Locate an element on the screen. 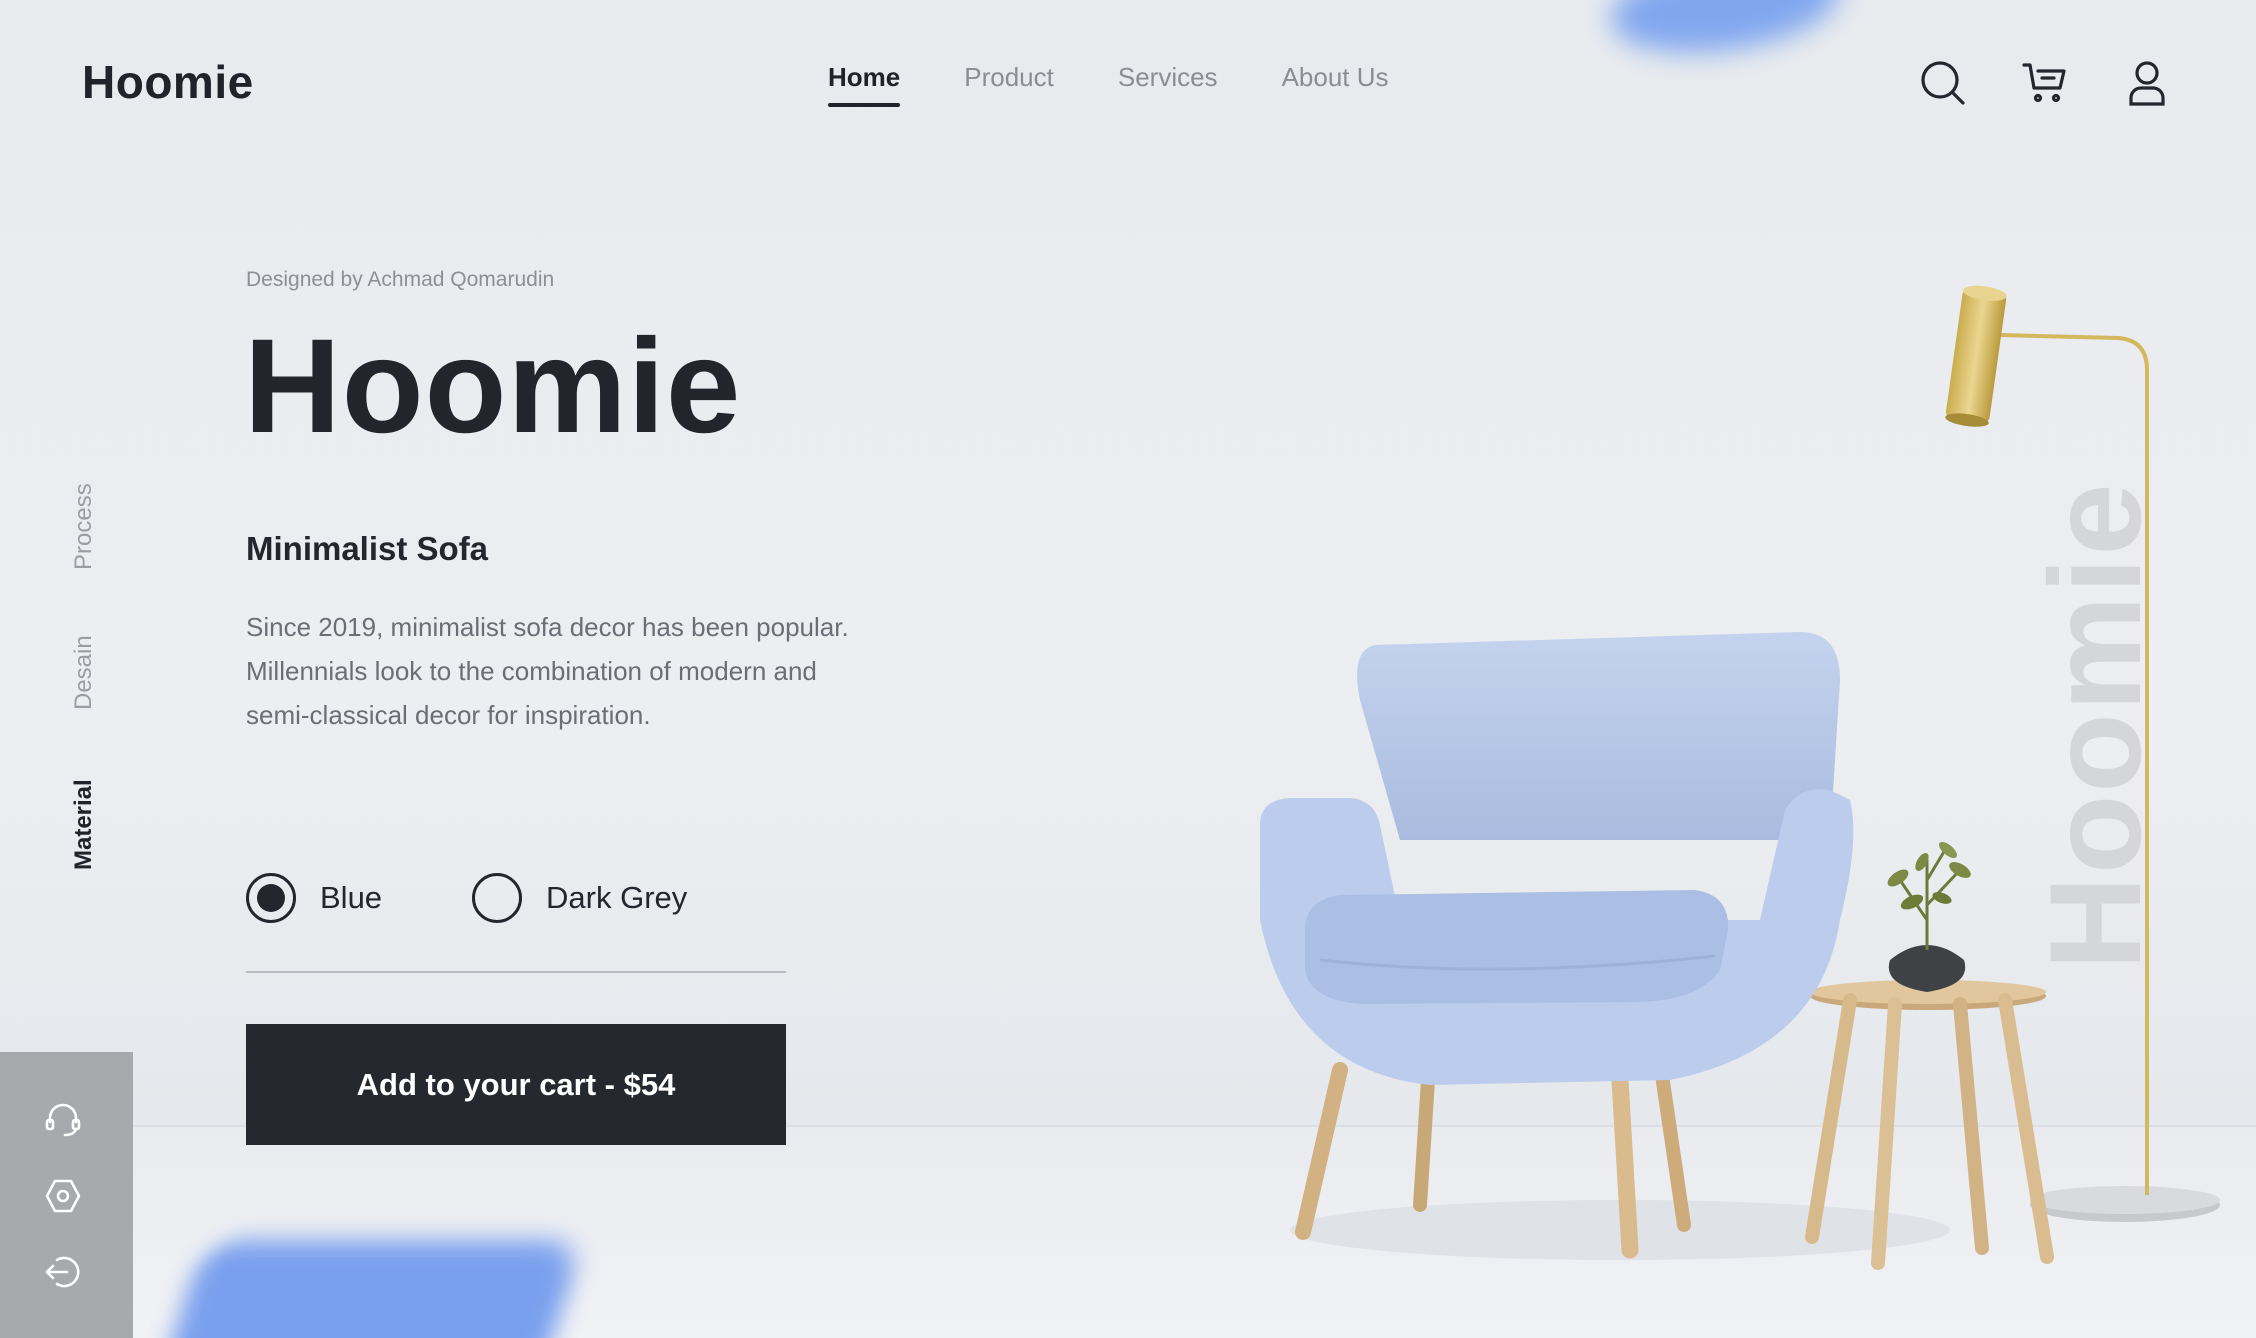 This screenshot has width=2256, height=1338. header-actions is located at coordinates (2045, 83).